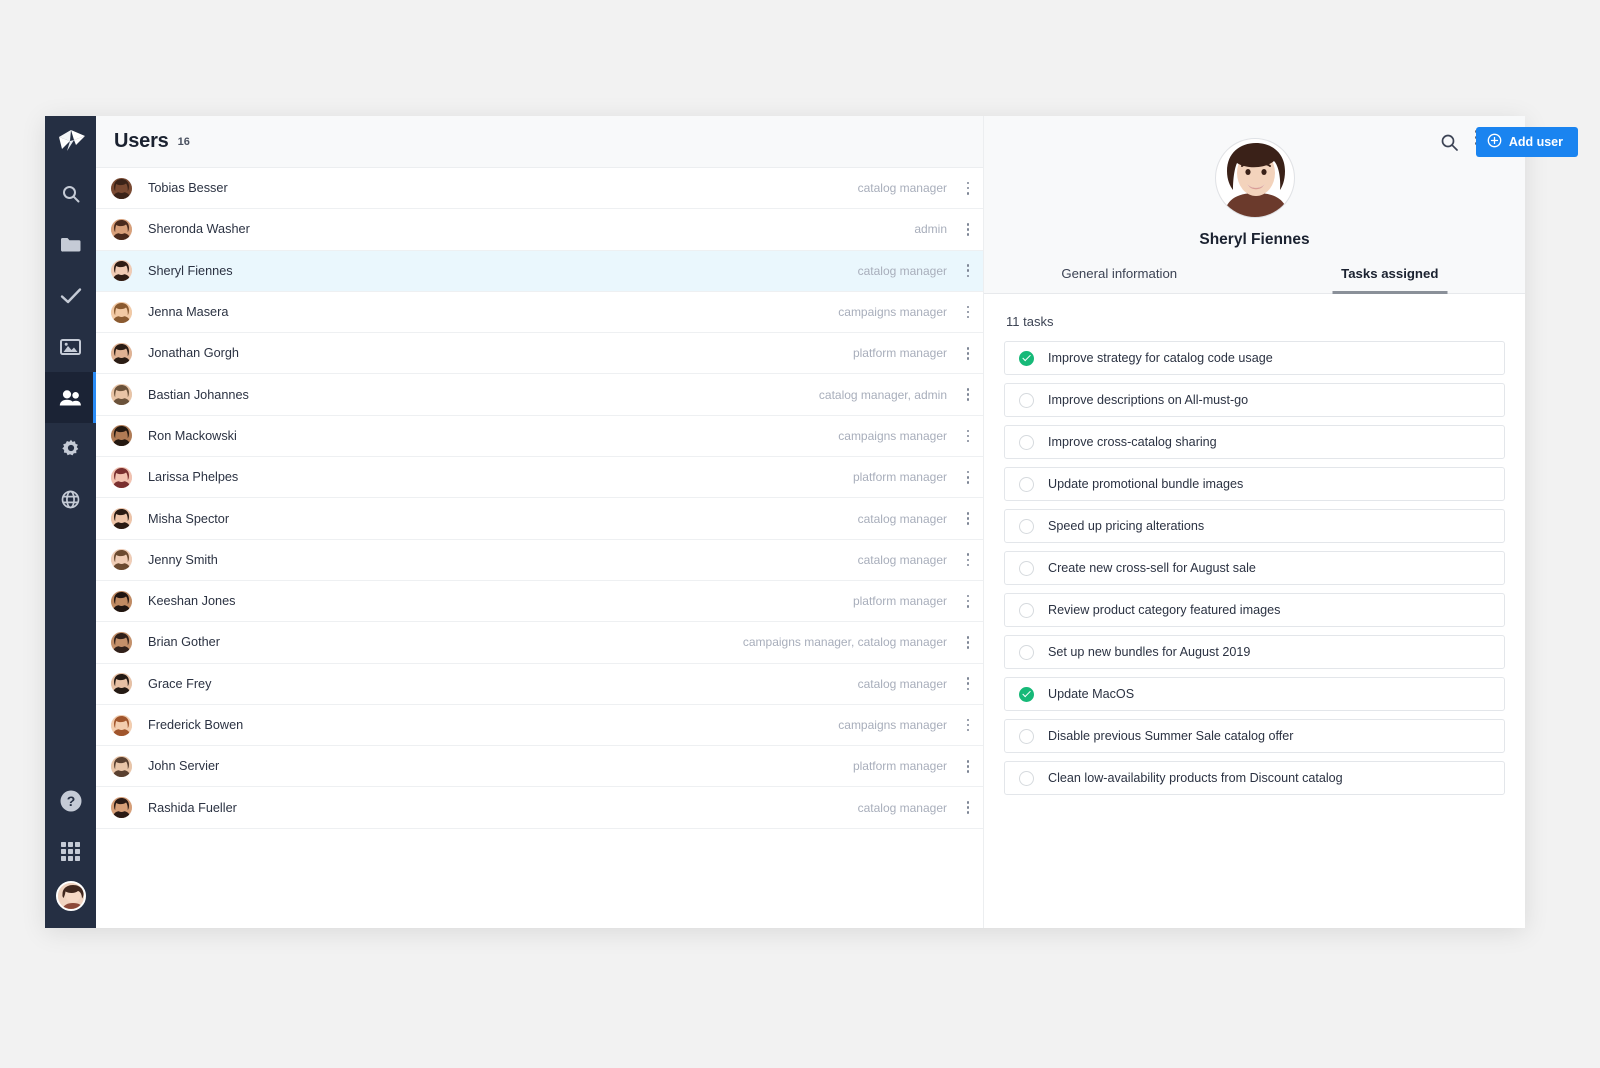 The height and width of the screenshot is (1068, 1600). I want to click on table-row: Jenna Masera campaigns manager, so click(539, 313).